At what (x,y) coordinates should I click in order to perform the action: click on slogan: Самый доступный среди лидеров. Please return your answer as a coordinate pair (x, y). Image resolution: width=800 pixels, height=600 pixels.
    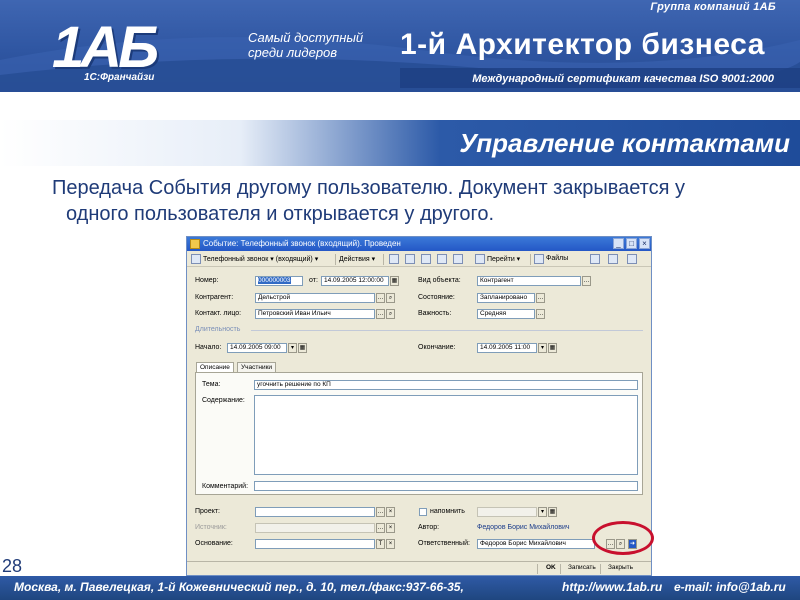
    Looking at the image, I should click on (306, 45).